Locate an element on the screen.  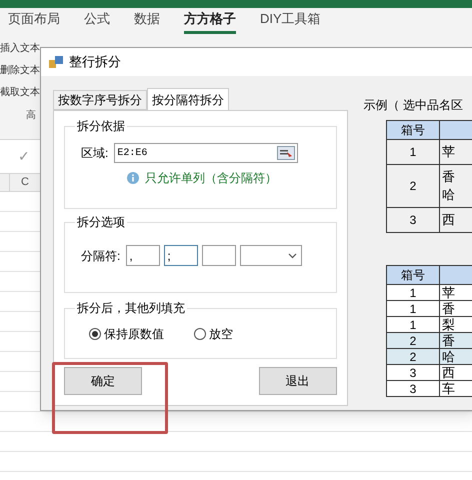
table-cell-text: 香 is located at coordinates (449, 177).